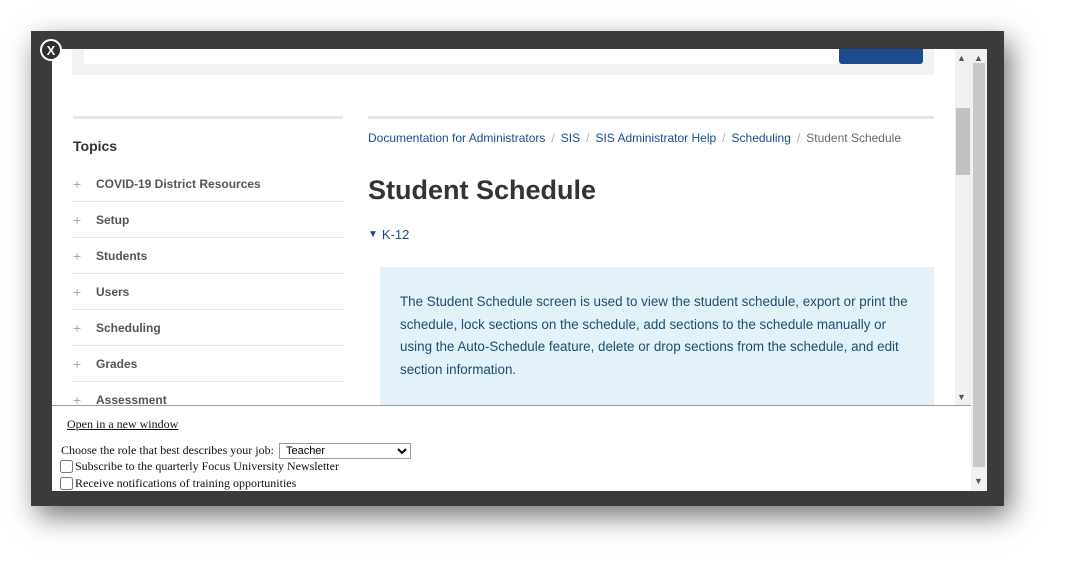 Image resolution: width=1066 pixels, height=568 pixels. Describe the element at coordinates (344, 451) in the screenshot. I see `role-select: Teacher` at that location.